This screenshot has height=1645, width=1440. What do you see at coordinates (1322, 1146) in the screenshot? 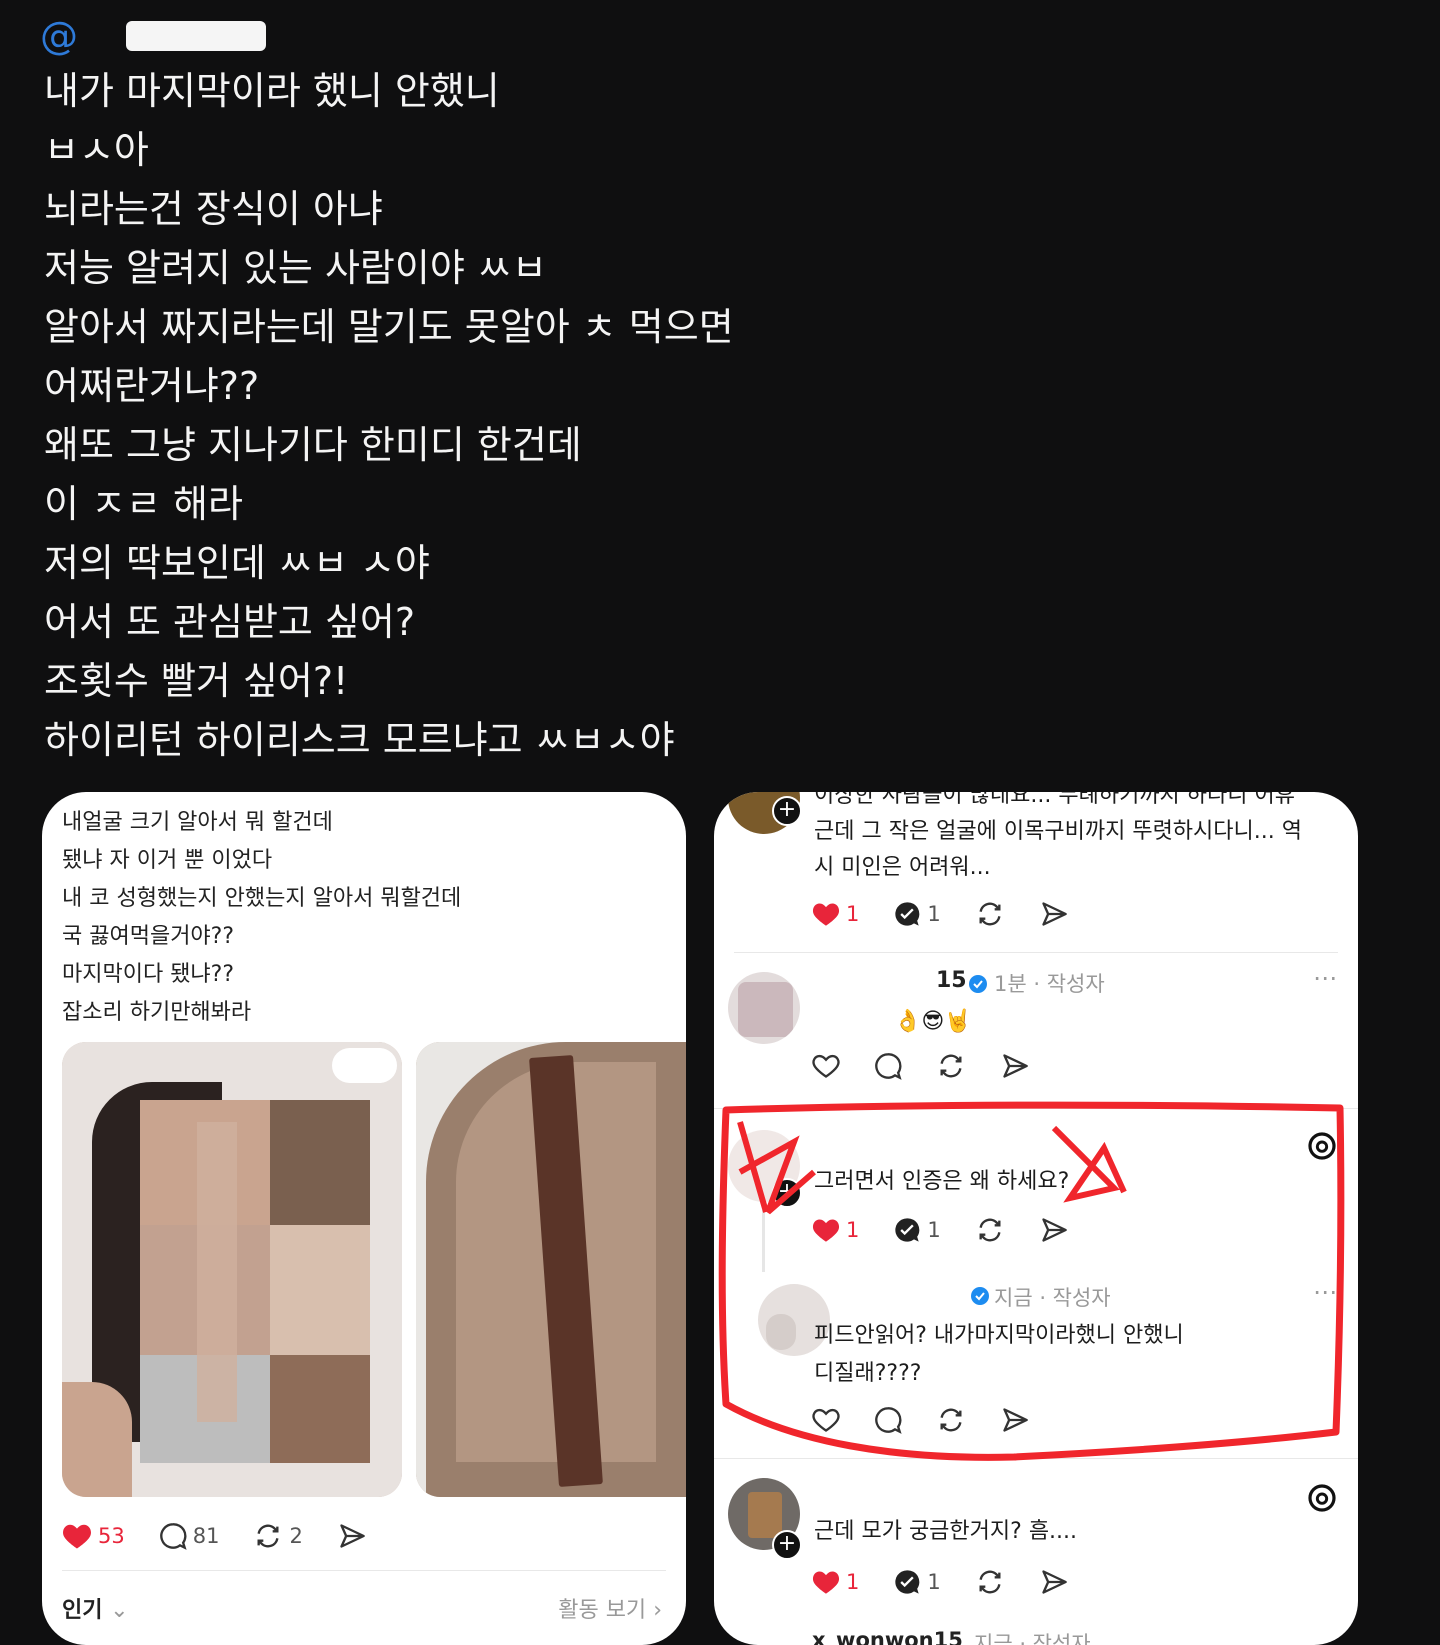
I see `threads-logo-icon` at bounding box center [1322, 1146].